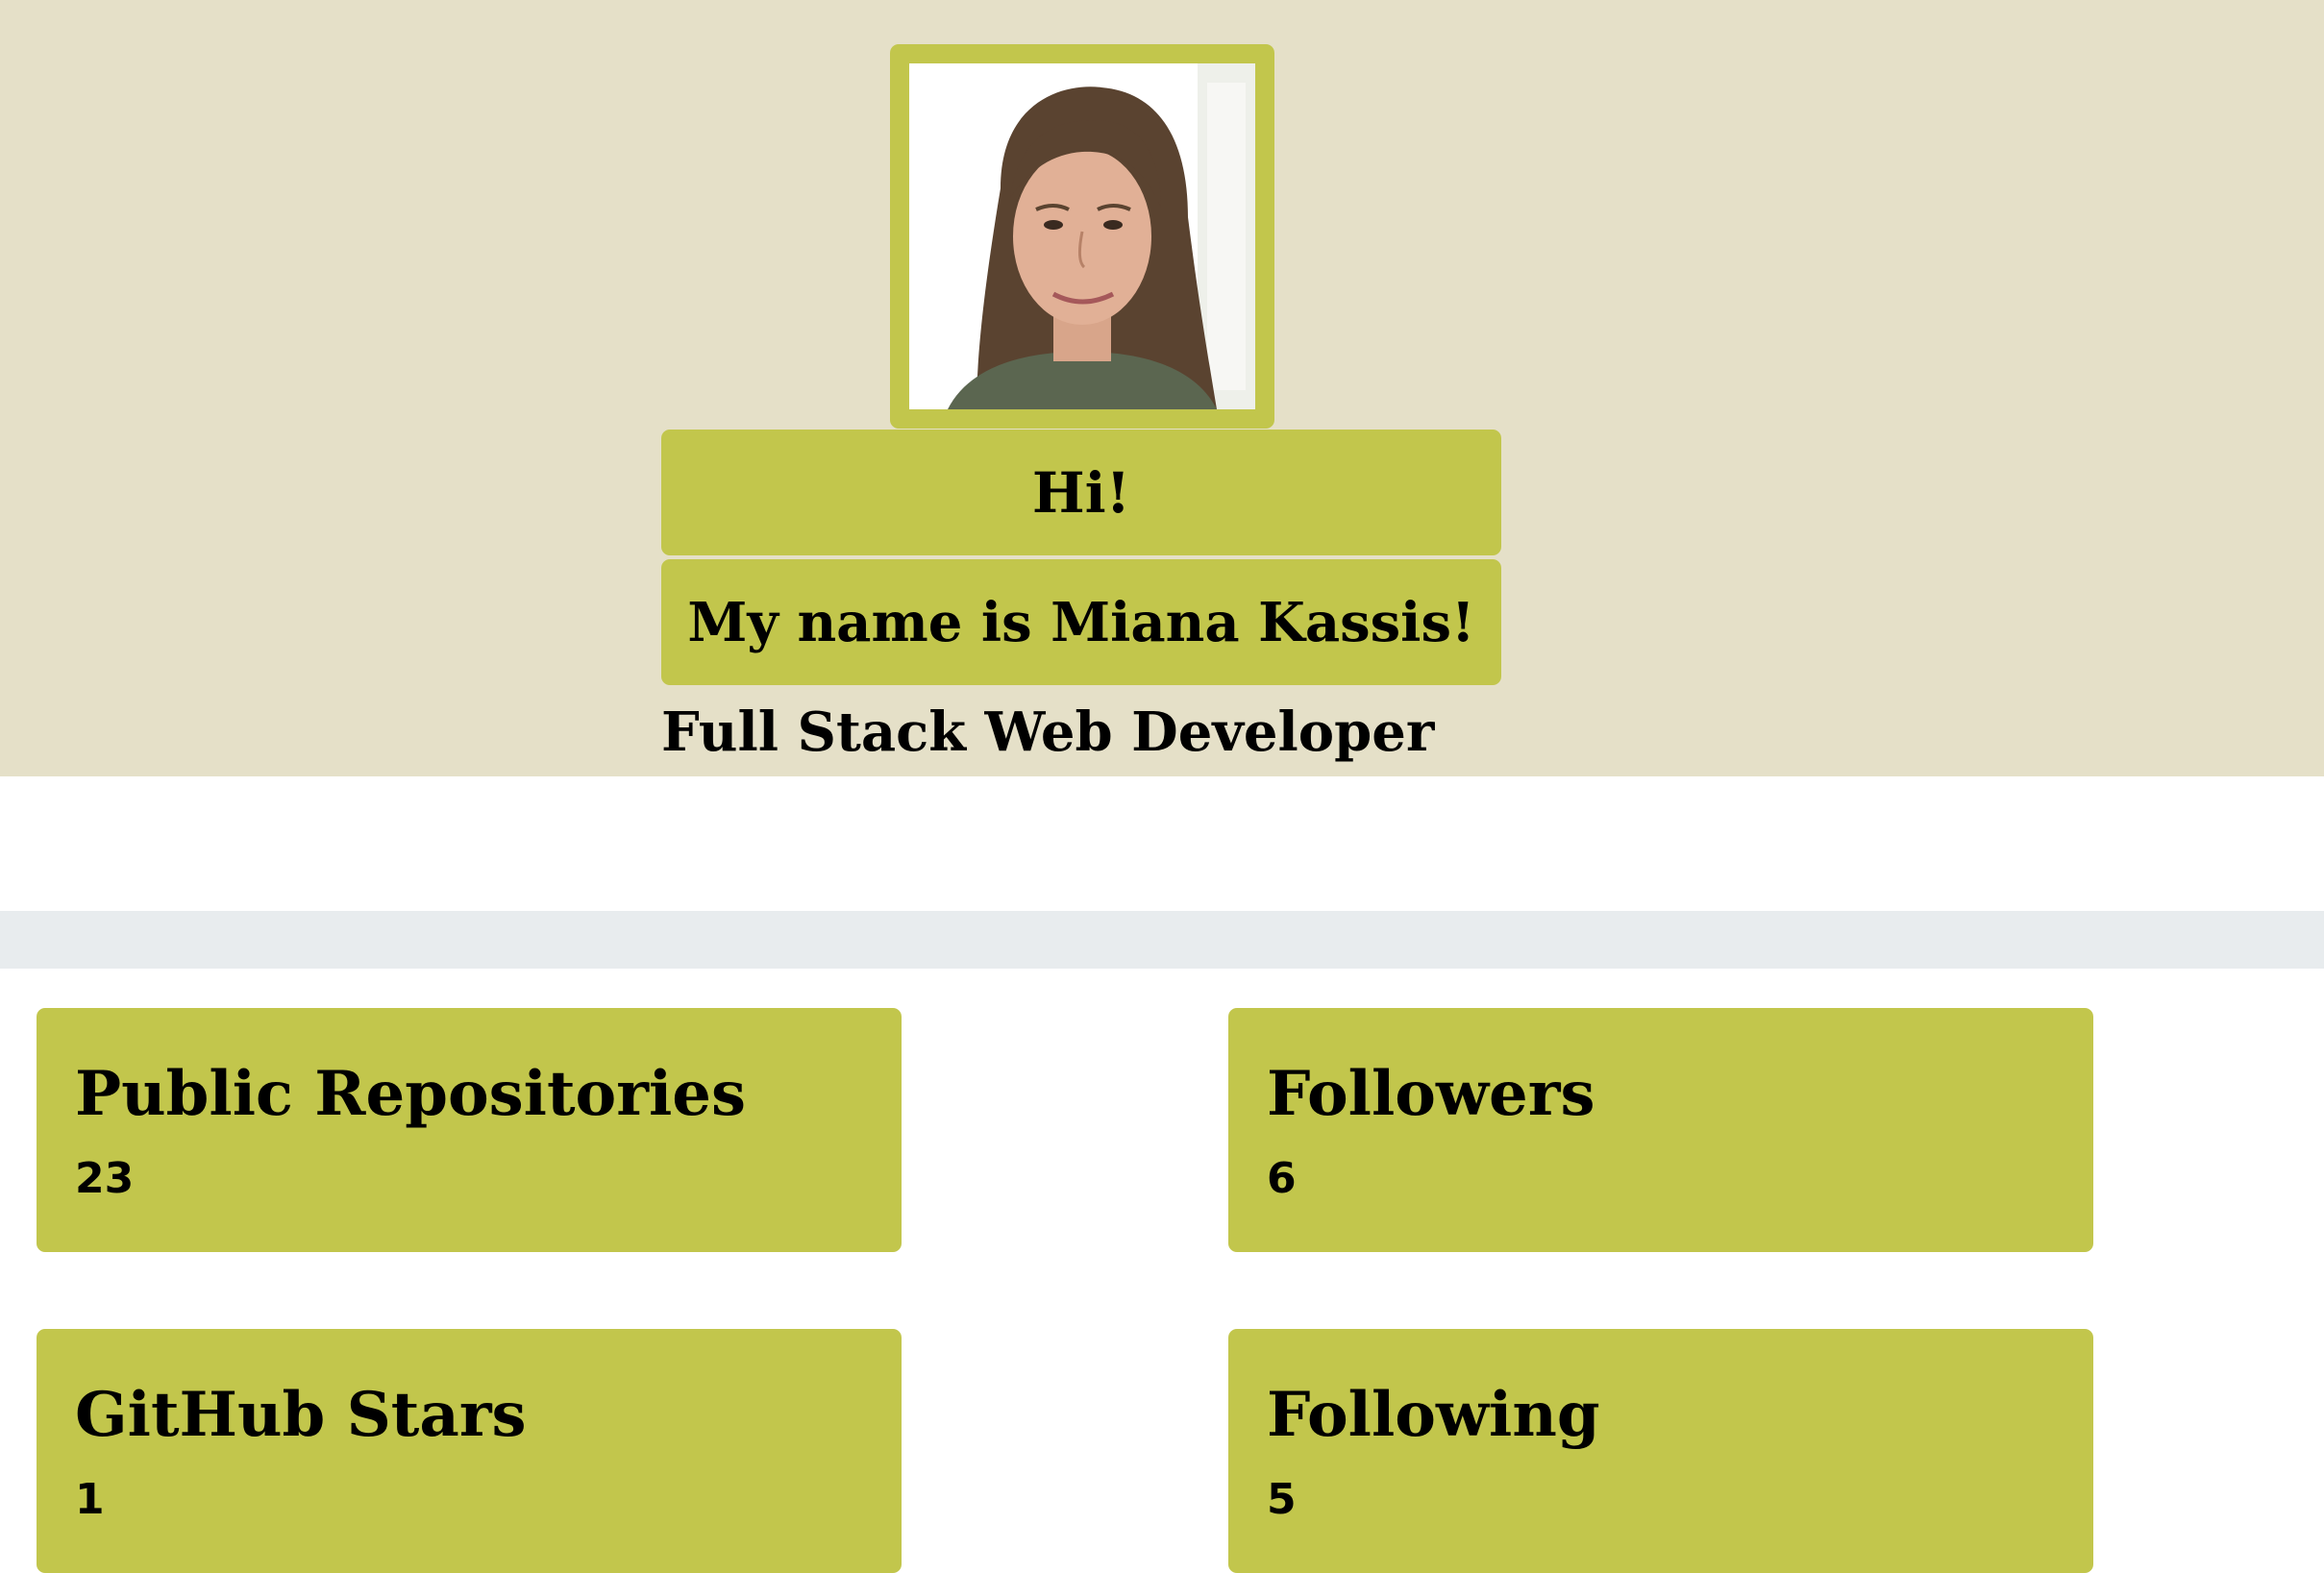  Describe the element at coordinates (1660, 1130) in the screenshot. I see `stat-card-followers: Followers 6` at that location.